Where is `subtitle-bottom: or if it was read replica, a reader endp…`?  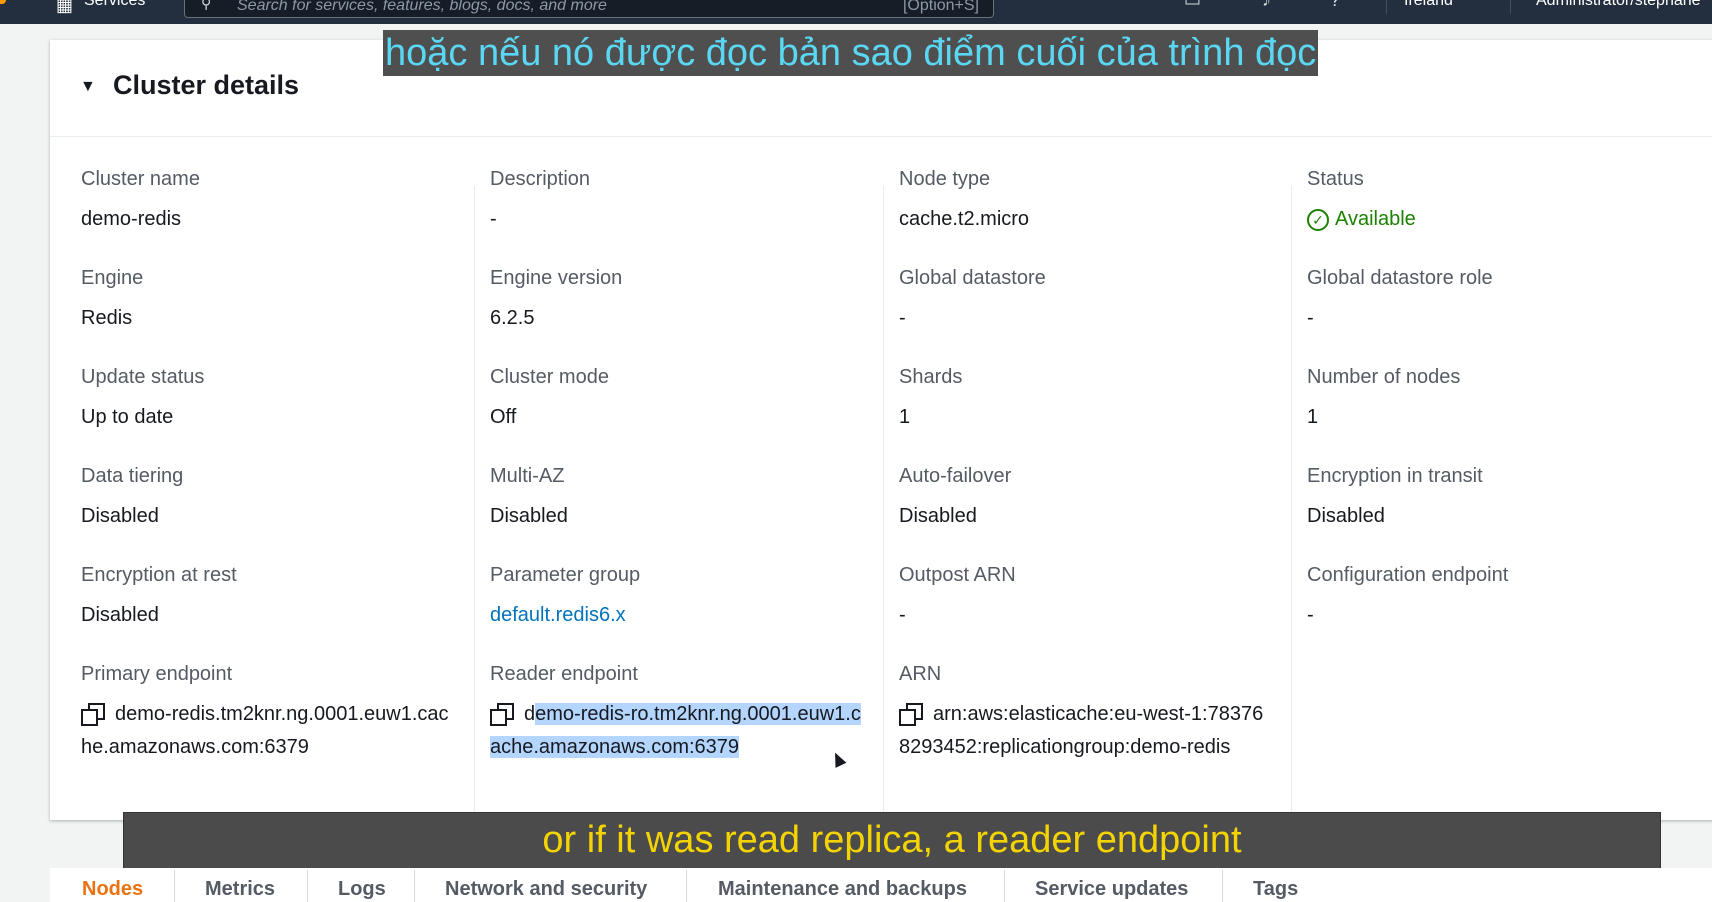
subtitle-bottom: or if it was read replica, a reader endp… is located at coordinates (892, 840).